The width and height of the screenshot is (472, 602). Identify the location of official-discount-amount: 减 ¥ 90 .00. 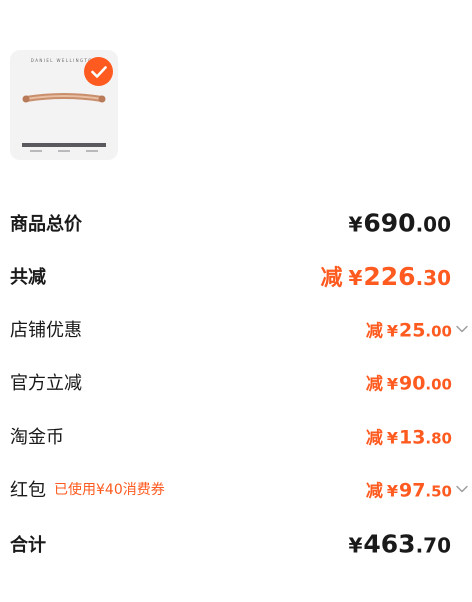
(408, 383).